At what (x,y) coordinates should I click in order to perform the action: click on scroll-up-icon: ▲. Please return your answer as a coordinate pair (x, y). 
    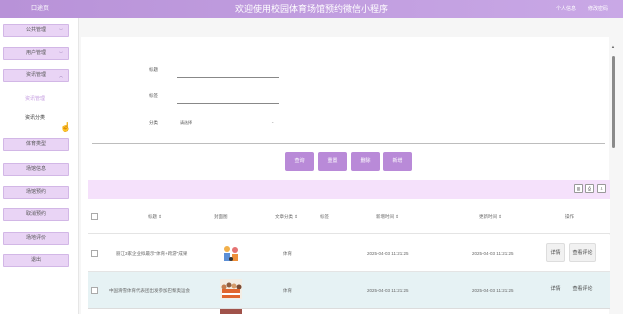
    Looking at the image, I should click on (613, 46).